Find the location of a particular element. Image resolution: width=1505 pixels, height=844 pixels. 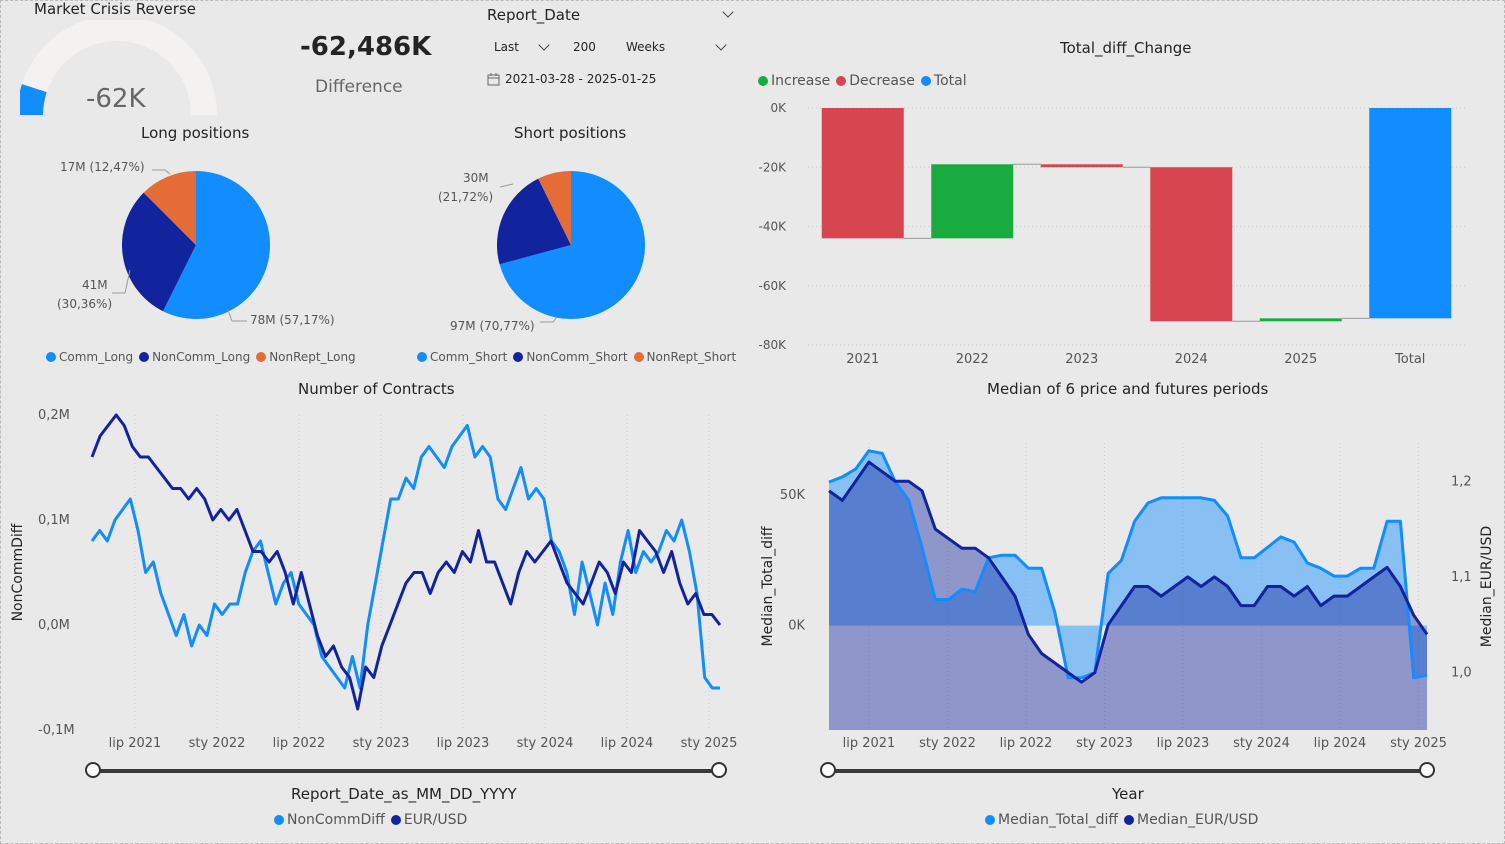

legend-item: Decrease is located at coordinates (875, 81).